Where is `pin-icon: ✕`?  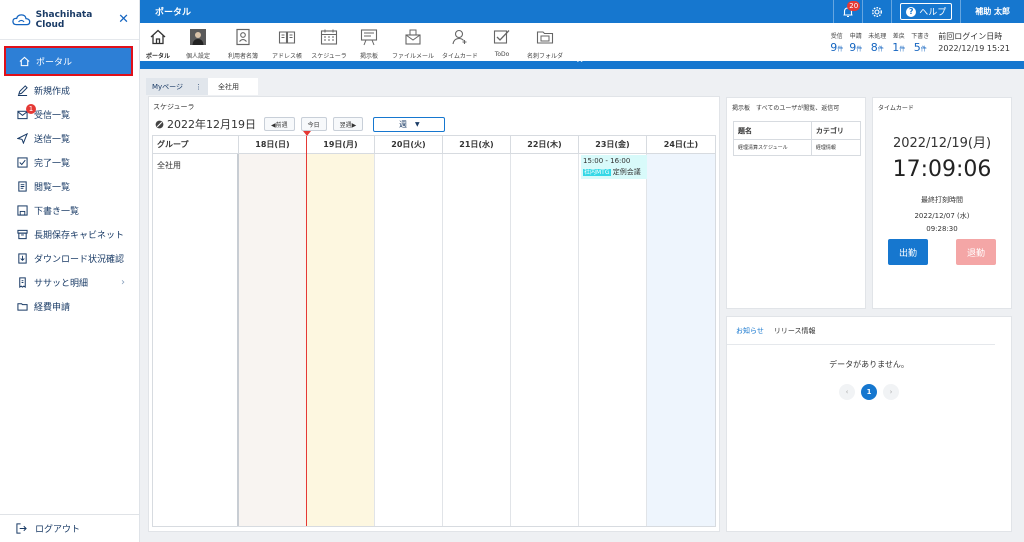
pin-icon: ✕ is located at coordinates (123, 19).